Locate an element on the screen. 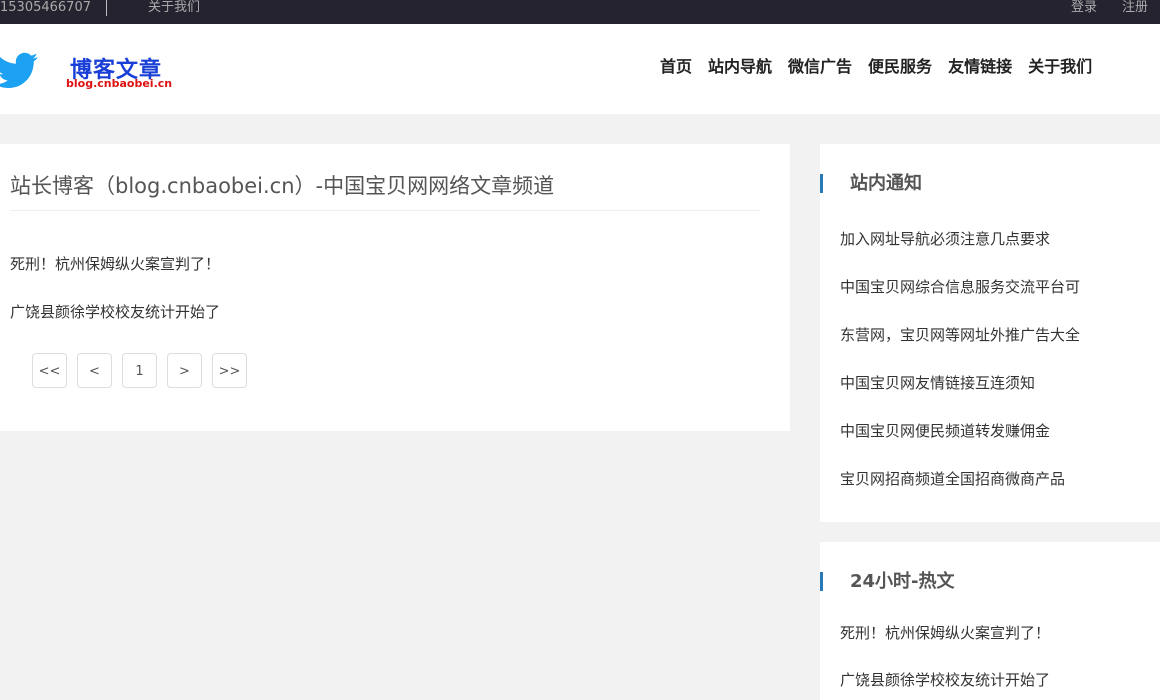  notice-item: 中国宝贝网便民频道转发赚佣金 is located at coordinates (945, 430).